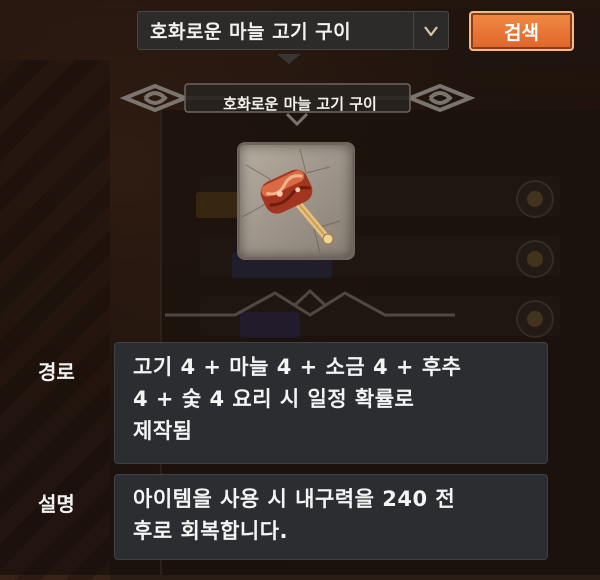  Describe the element at coordinates (56, 372) in the screenshot. I see `route-label: 경로` at that location.